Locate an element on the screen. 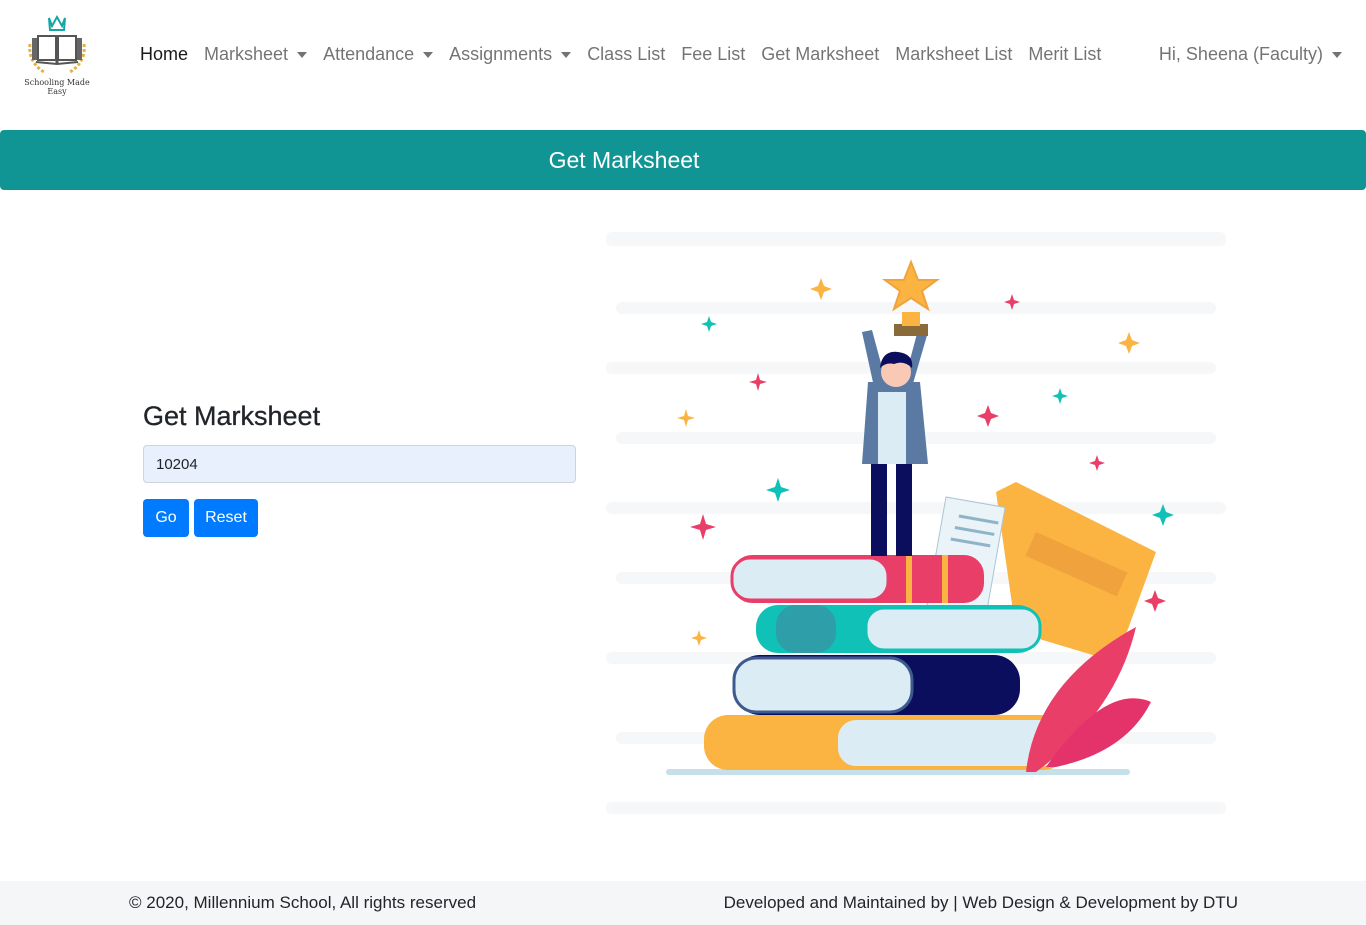 The height and width of the screenshot is (925, 1366). user-greeting: Hi, Sheena (Faculty) is located at coordinates (1240, 53).